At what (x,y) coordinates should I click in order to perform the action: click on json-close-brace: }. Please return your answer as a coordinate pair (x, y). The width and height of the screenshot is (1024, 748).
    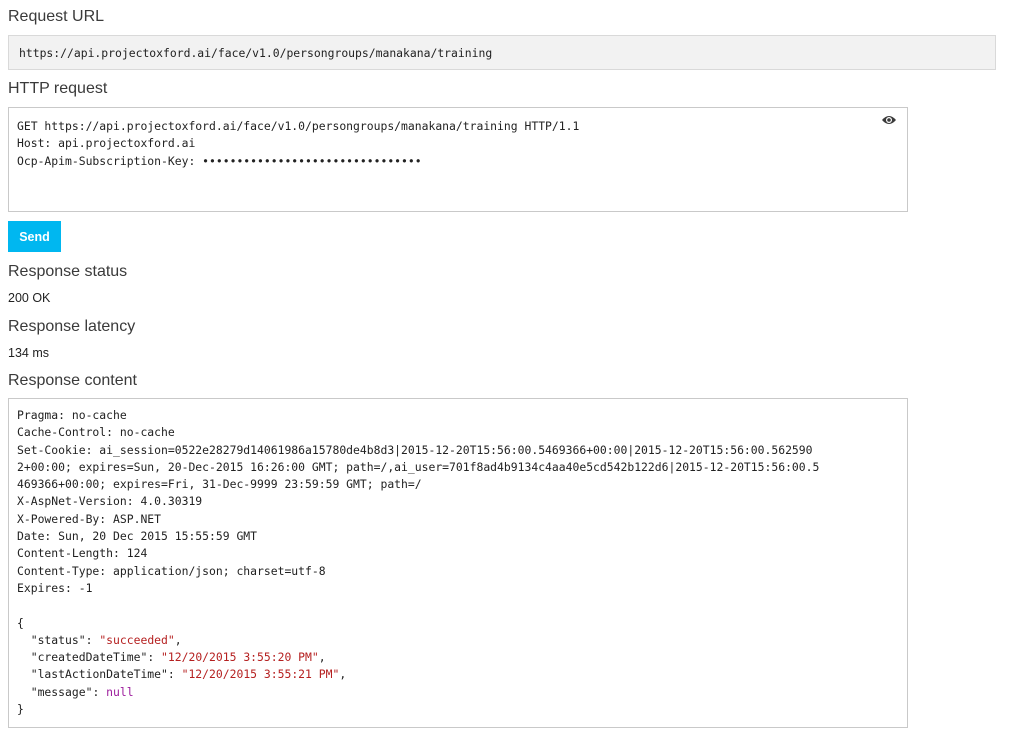
    Looking at the image, I should click on (20, 709).